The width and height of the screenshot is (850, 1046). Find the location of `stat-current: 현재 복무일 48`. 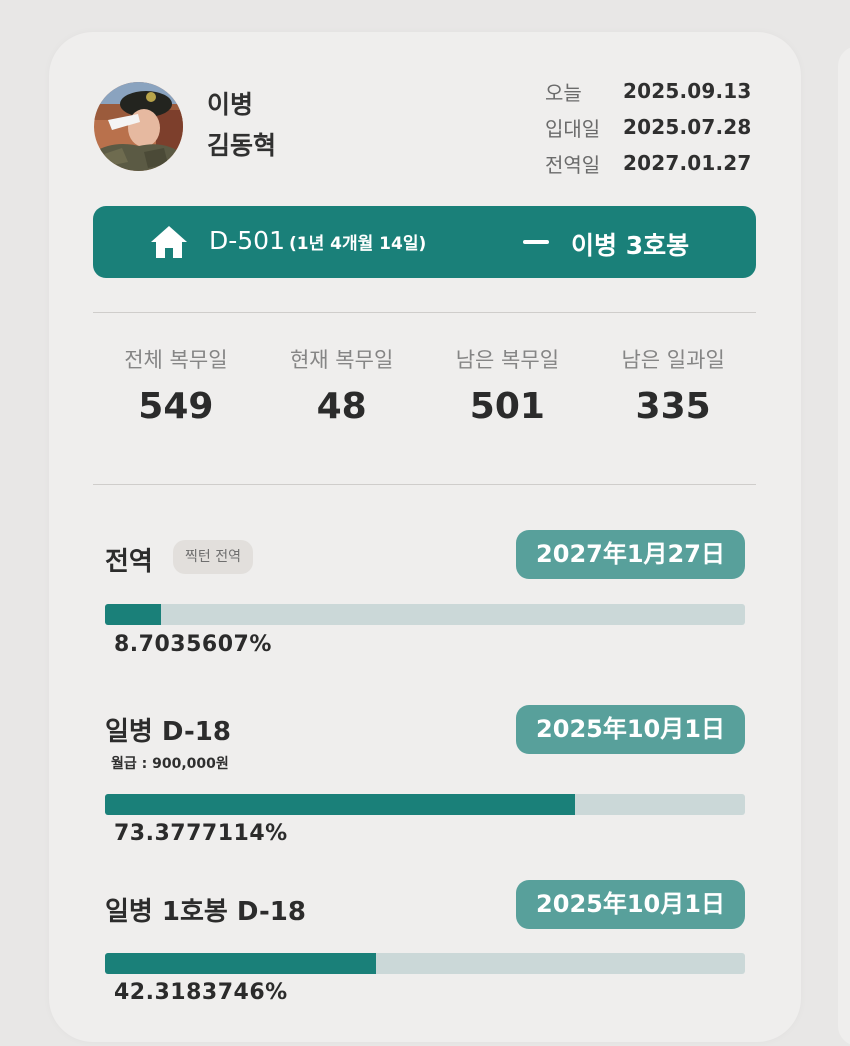

stat-current: 현재 복무일 48 is located at coordinates (342, 385).